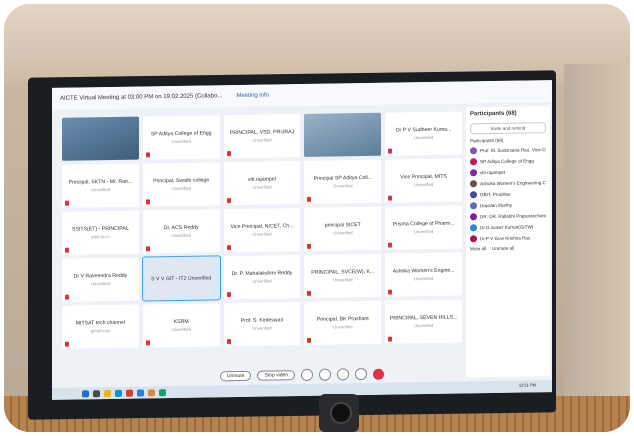 Image resolution: width=634 pixels, height=436 pixels. I want to click on leave-call-icon, so click(379, 374).